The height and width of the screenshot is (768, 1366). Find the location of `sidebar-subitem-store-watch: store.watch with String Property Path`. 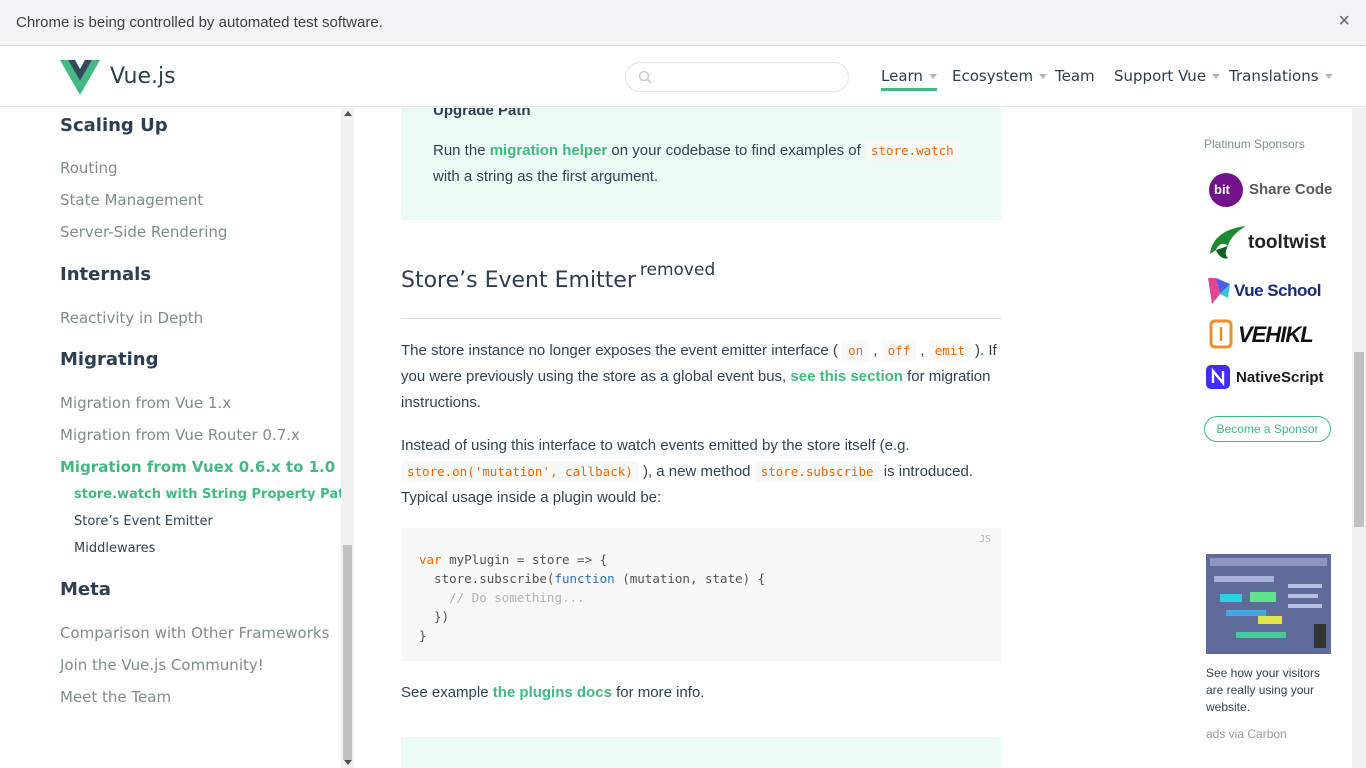

sidebar-subitem-store-watch: store.watch with String Property Path is located at coordinates (207, 494).